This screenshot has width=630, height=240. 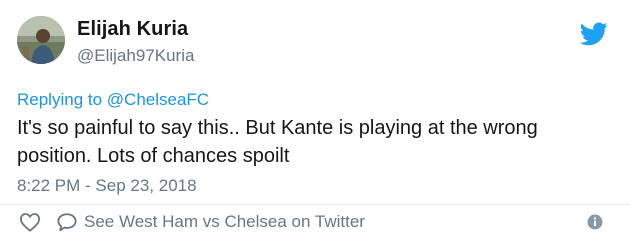 What do you see at coordinates (135, 56) in the screenshot?
I see `author-handle: @Elijah97Kuria` at bounding box center [135, 56].